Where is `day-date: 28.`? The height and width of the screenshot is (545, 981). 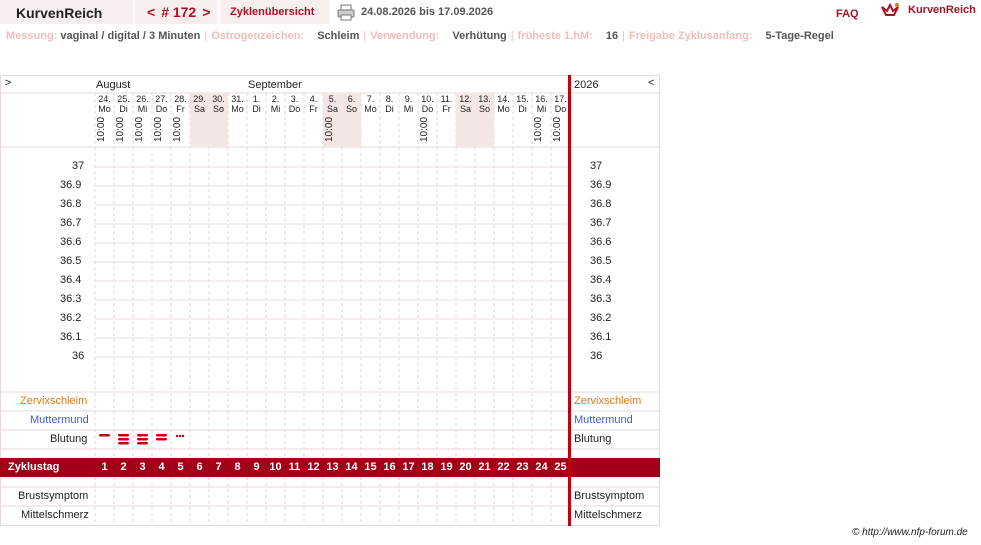 day-date: 28. is located at coordinates (180, 99).